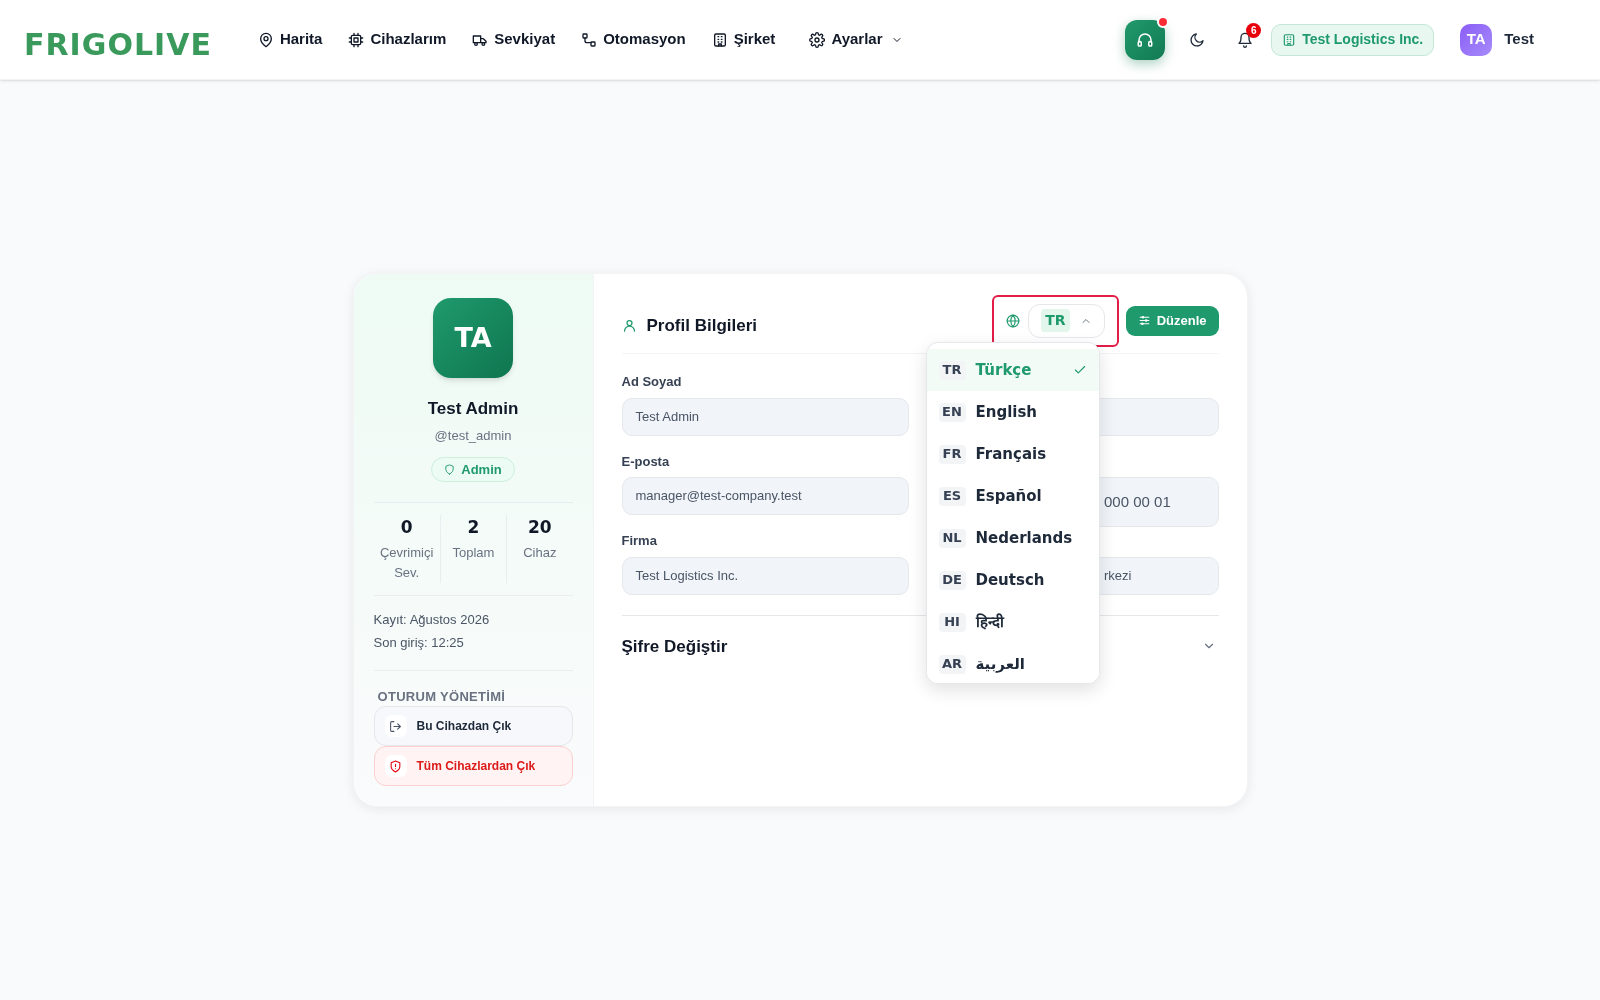 The image size is (1600, 1000). I want to click on language-code: DE, so click(952, 580).